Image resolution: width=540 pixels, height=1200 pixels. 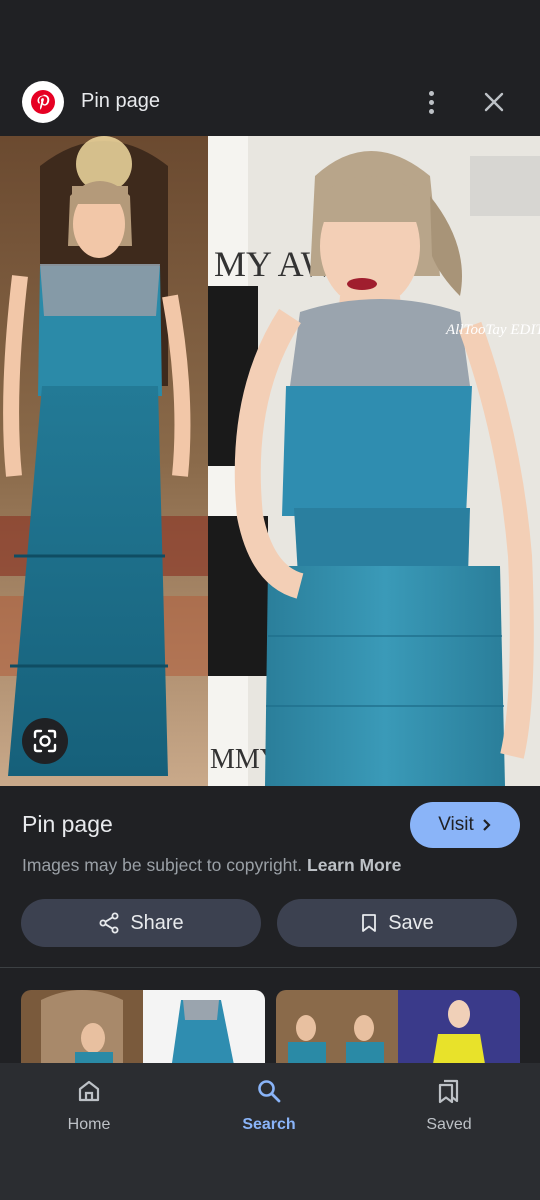 I want to click on lens-search-button, so click(x=45, y=741).